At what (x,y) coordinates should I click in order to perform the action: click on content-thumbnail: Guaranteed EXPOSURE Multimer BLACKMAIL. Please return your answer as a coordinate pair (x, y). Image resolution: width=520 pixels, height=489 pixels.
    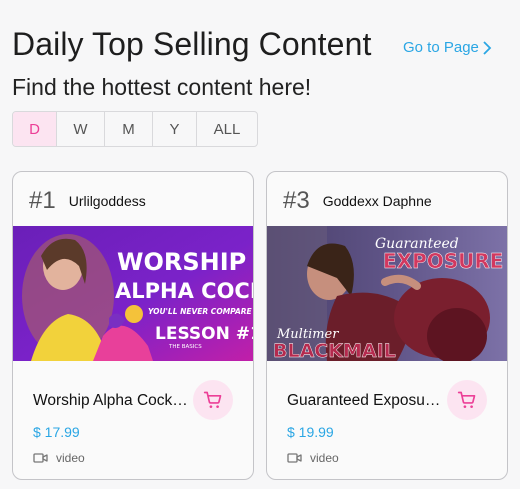
    Looking at the image, I should click on (387, 293).